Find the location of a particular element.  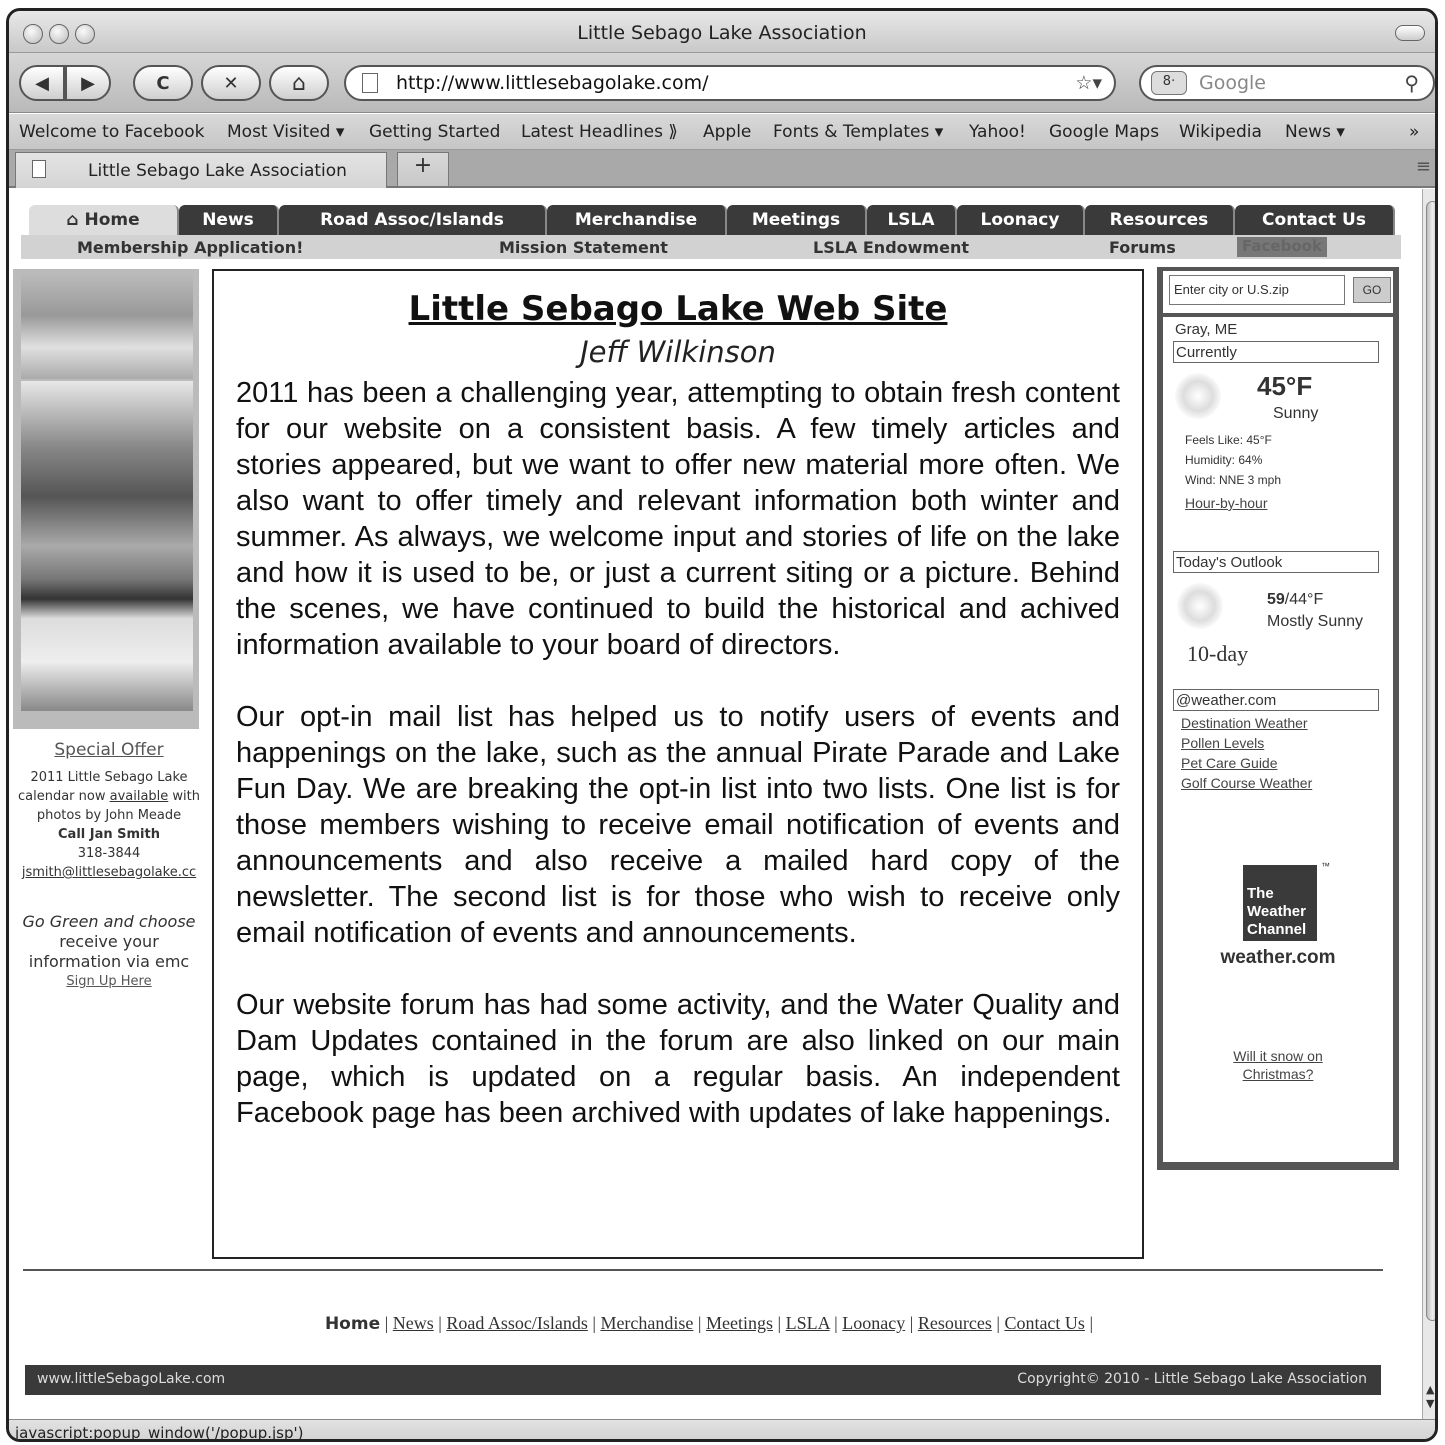

reload-button: C is located at coordinates (163, 83).